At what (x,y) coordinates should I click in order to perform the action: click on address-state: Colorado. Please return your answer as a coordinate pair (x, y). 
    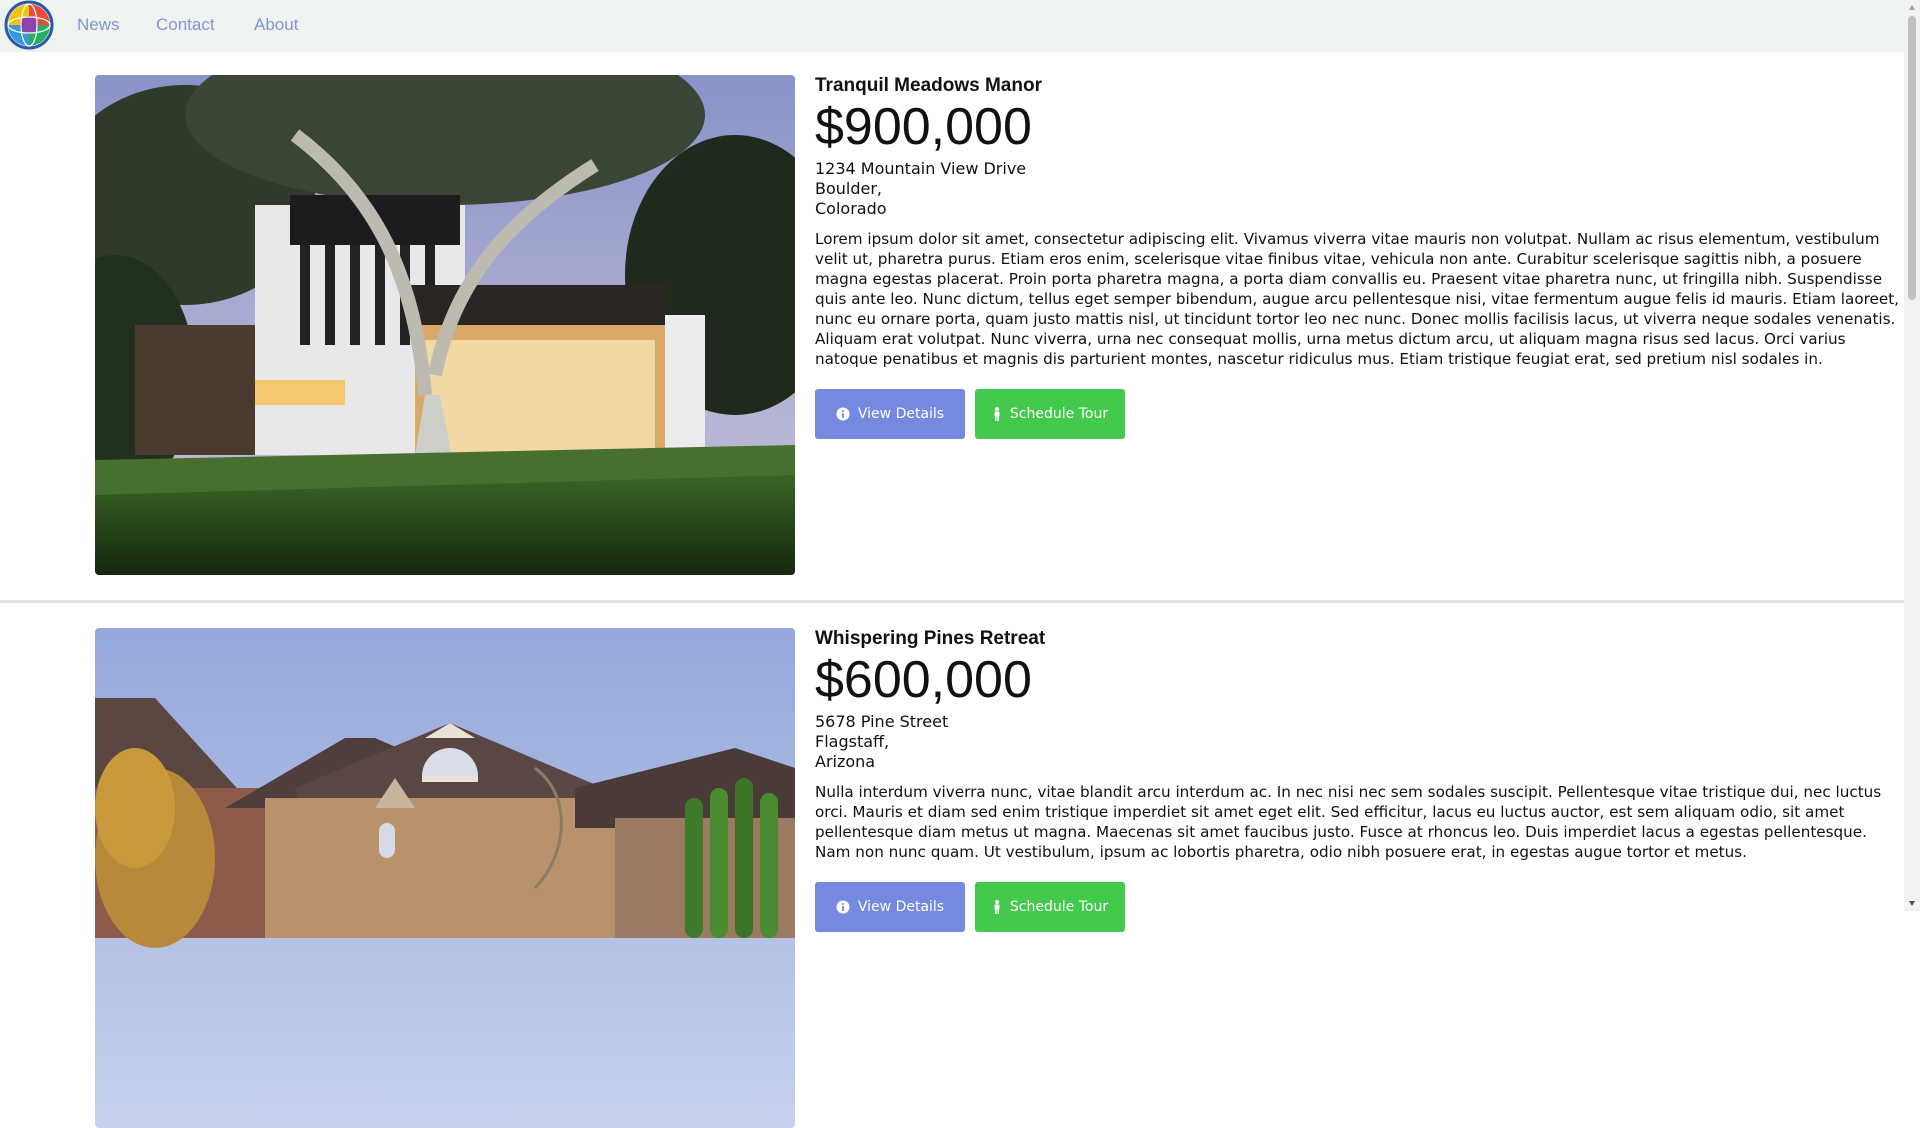
    Looking at the image, I should click on (851, 208).